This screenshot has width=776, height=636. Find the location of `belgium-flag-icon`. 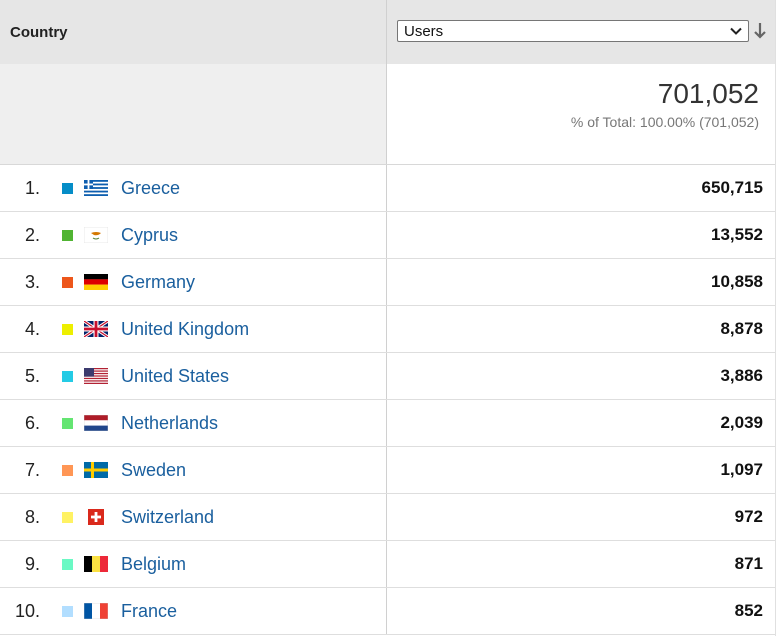

belgium-flag-icon is located at coordinates (96, 564).